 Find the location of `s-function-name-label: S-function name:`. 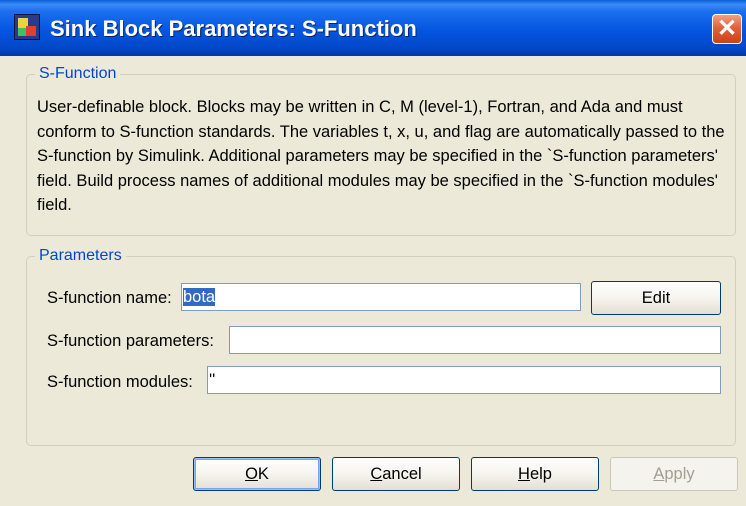

s-function-name-label: S-function name: is located at coordinates (109, 298).